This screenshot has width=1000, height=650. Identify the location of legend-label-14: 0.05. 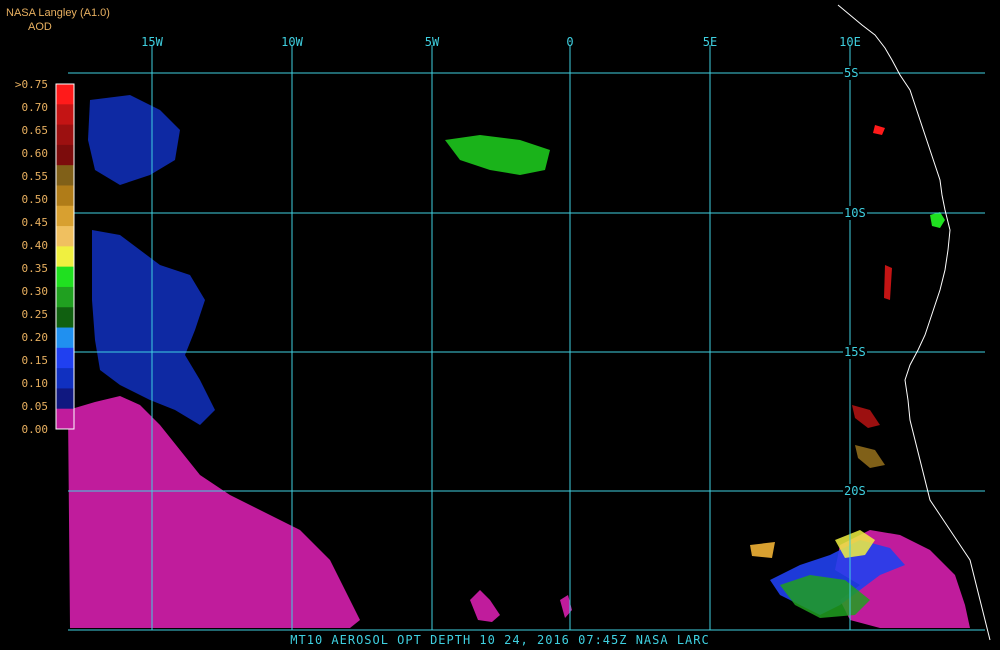
(35, 406).